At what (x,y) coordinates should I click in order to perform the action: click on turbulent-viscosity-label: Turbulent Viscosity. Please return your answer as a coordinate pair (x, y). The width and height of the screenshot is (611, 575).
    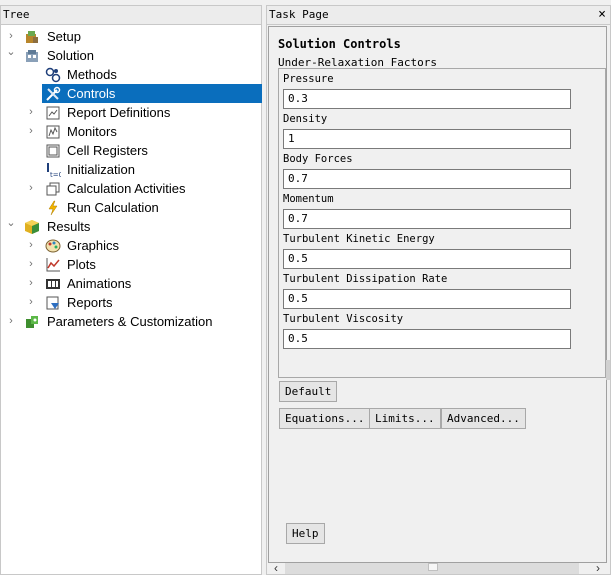
    Looking at the image, I should click on (343, 319).